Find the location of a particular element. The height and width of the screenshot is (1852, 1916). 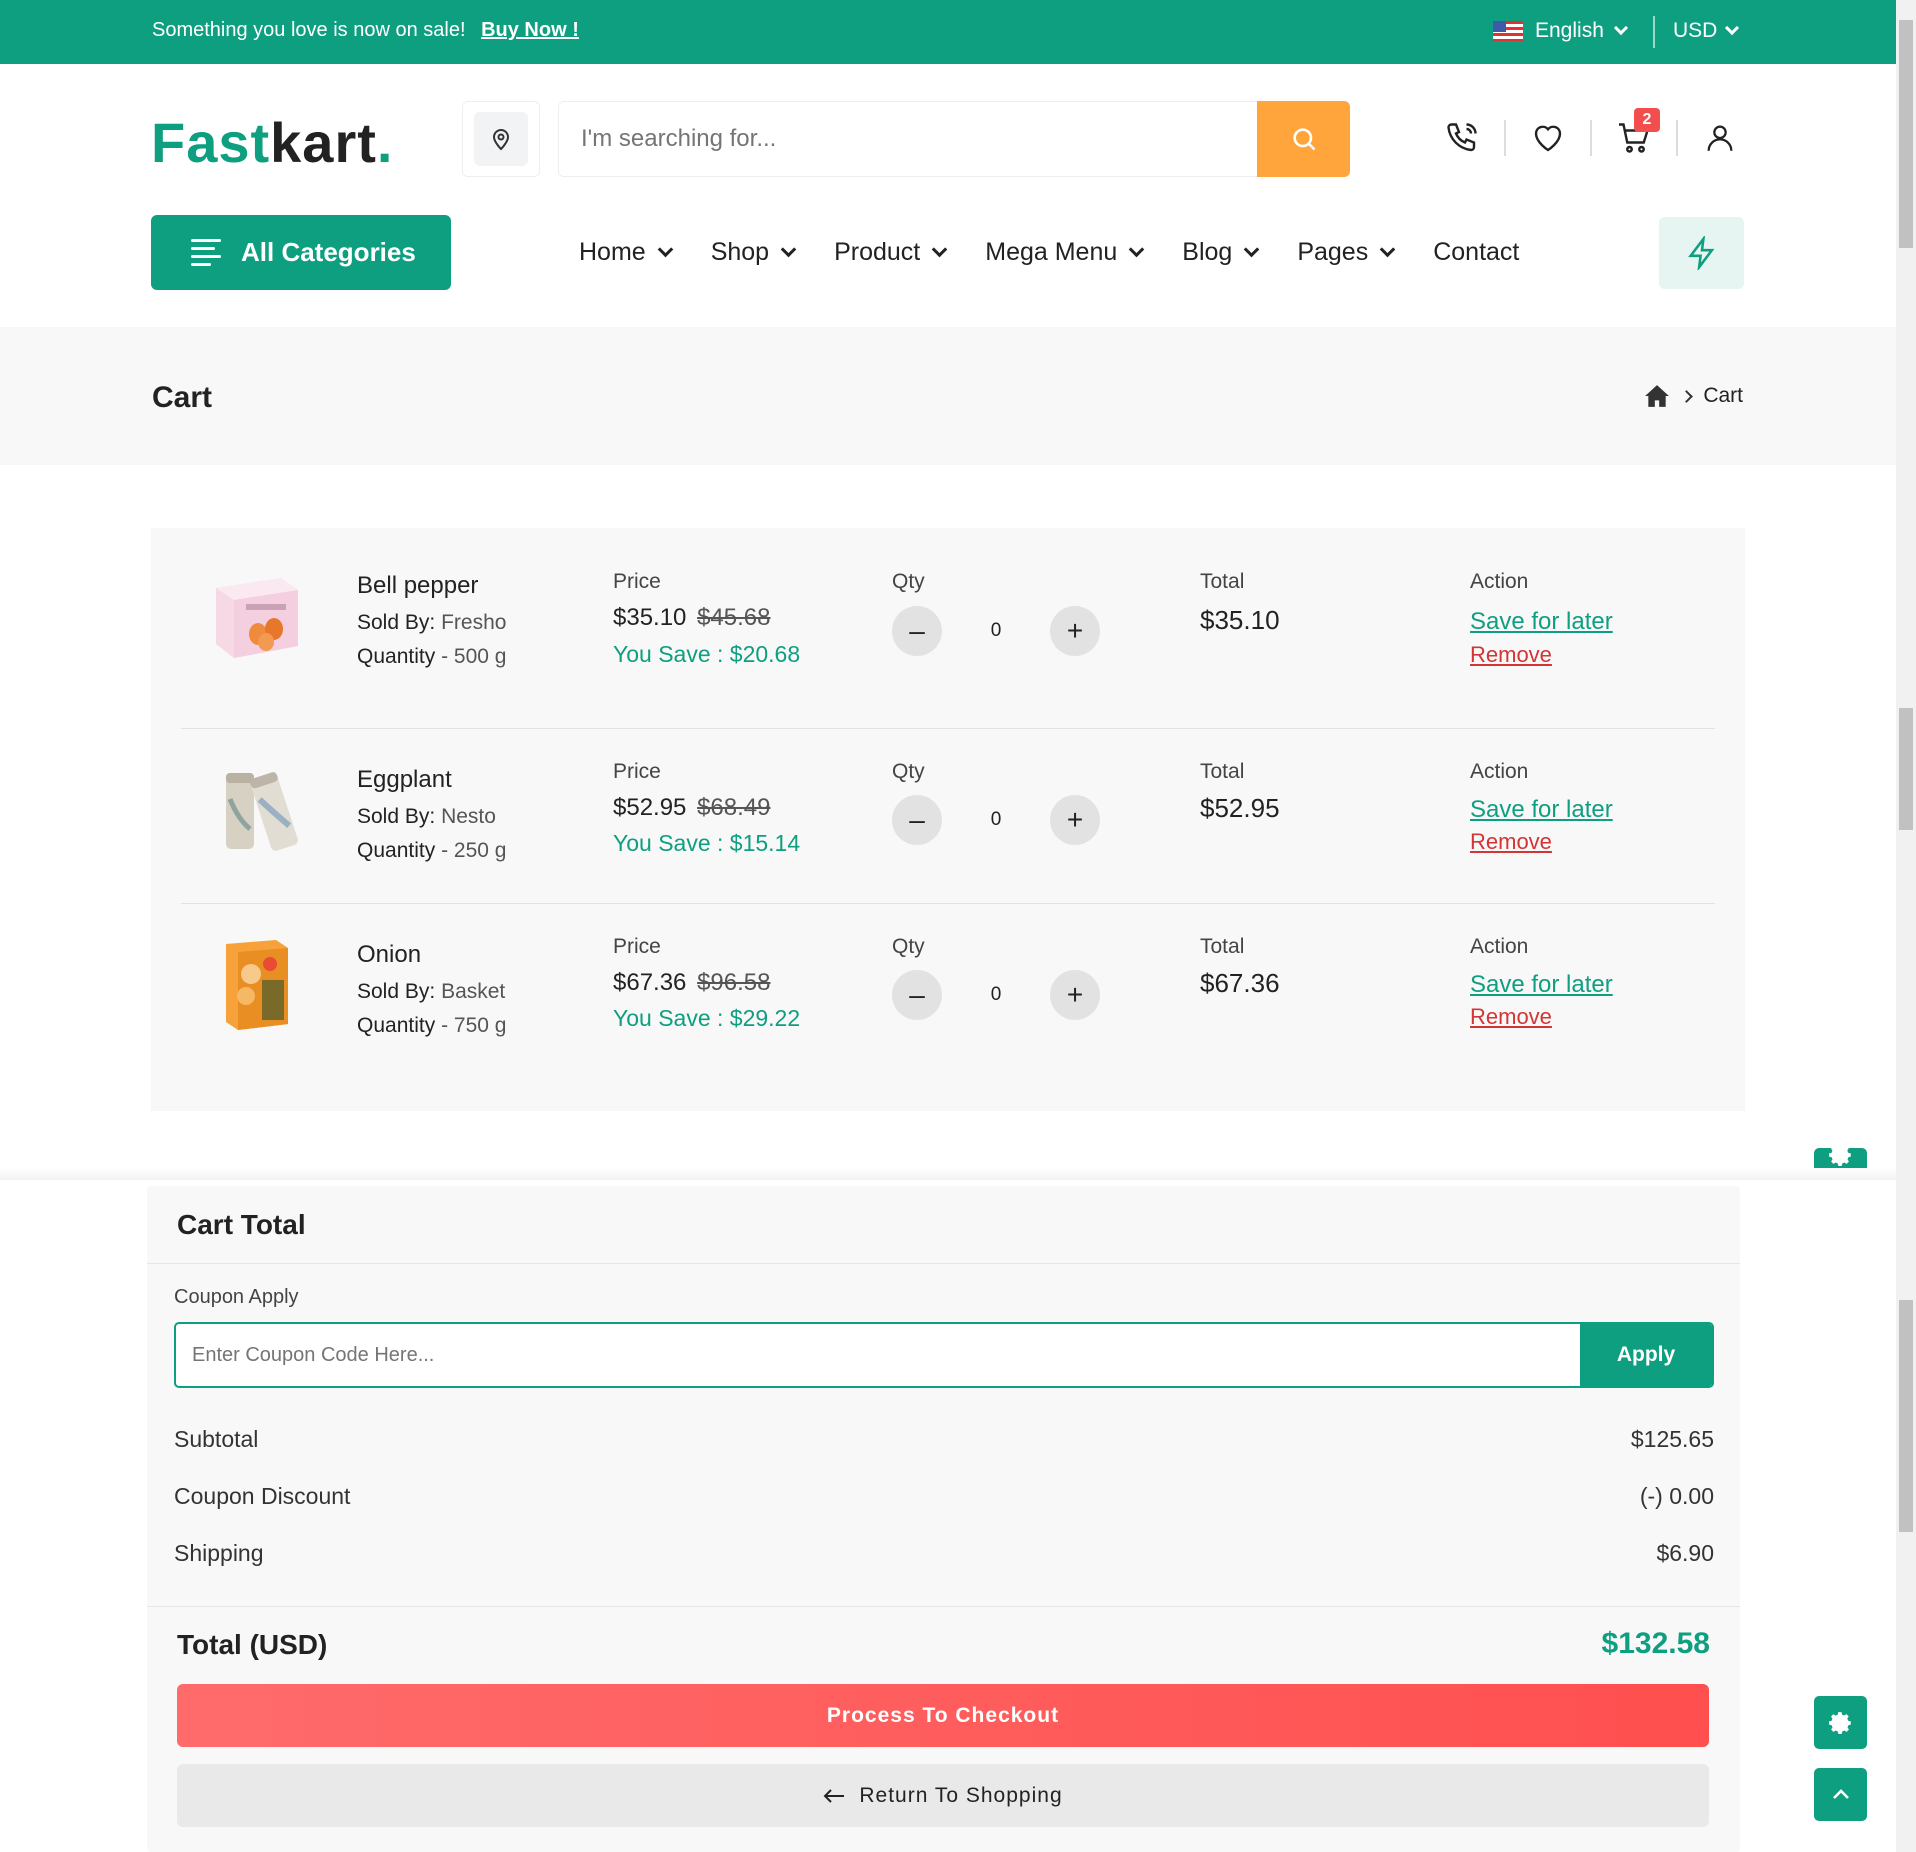

language-selector: English is located at coordinates (1560, 31).